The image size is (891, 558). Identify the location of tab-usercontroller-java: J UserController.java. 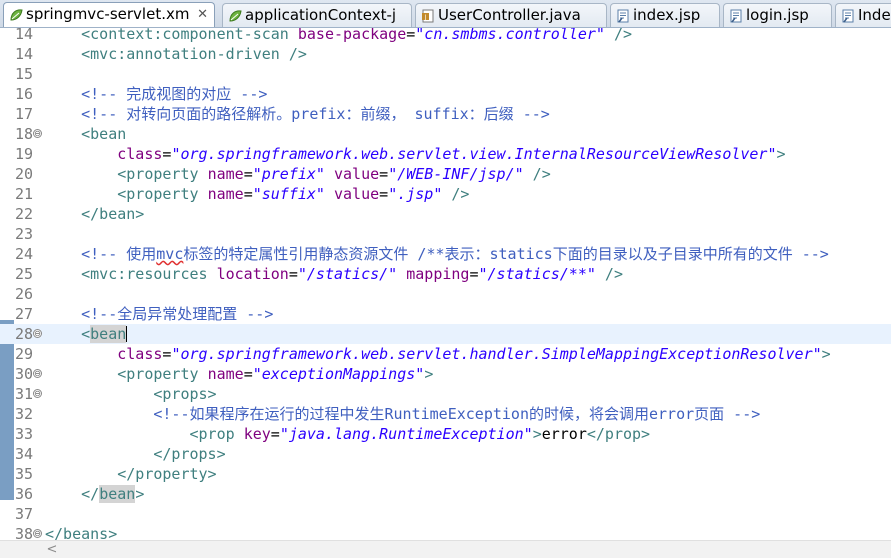
(511, 15).